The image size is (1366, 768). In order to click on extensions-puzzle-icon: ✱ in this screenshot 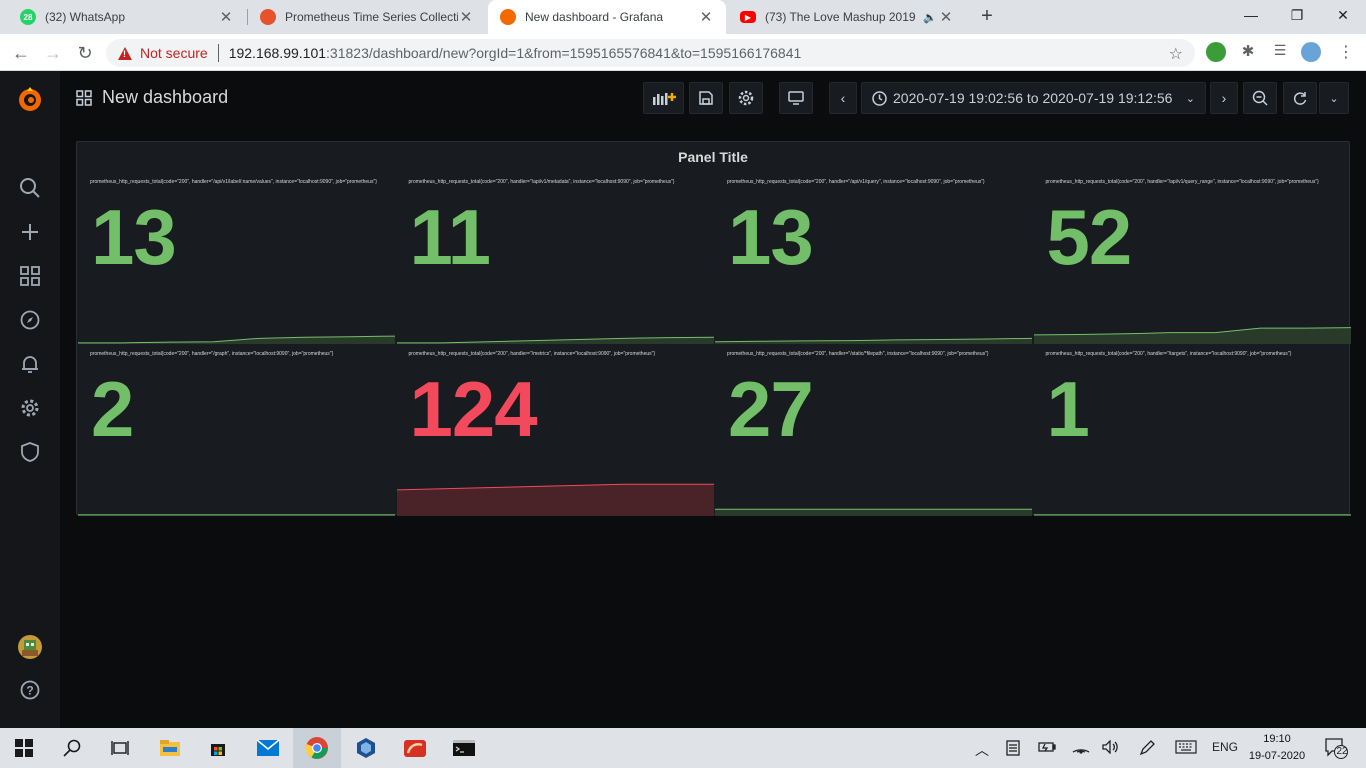, I will do `click(1248, 52)`.